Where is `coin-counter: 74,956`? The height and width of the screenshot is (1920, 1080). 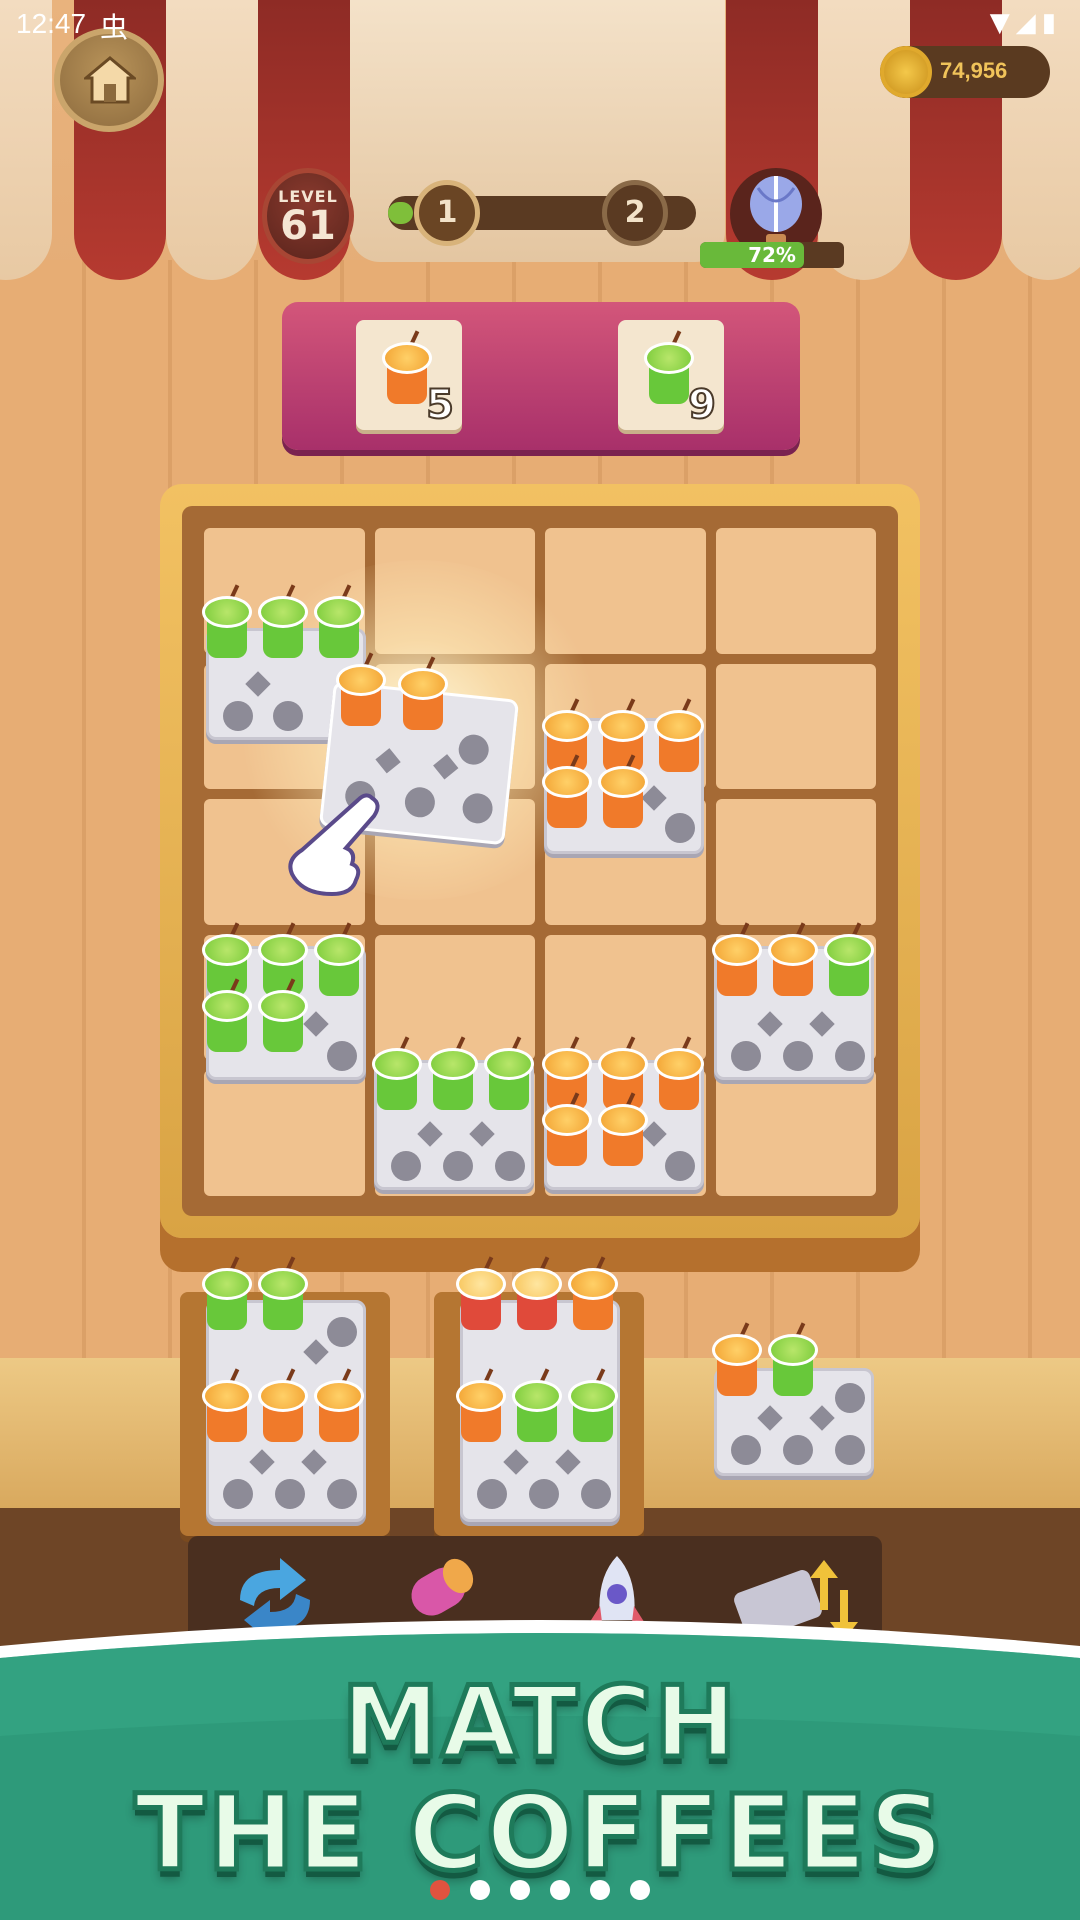
coin-counter: 74,956 is located at coordinates (965, 72).